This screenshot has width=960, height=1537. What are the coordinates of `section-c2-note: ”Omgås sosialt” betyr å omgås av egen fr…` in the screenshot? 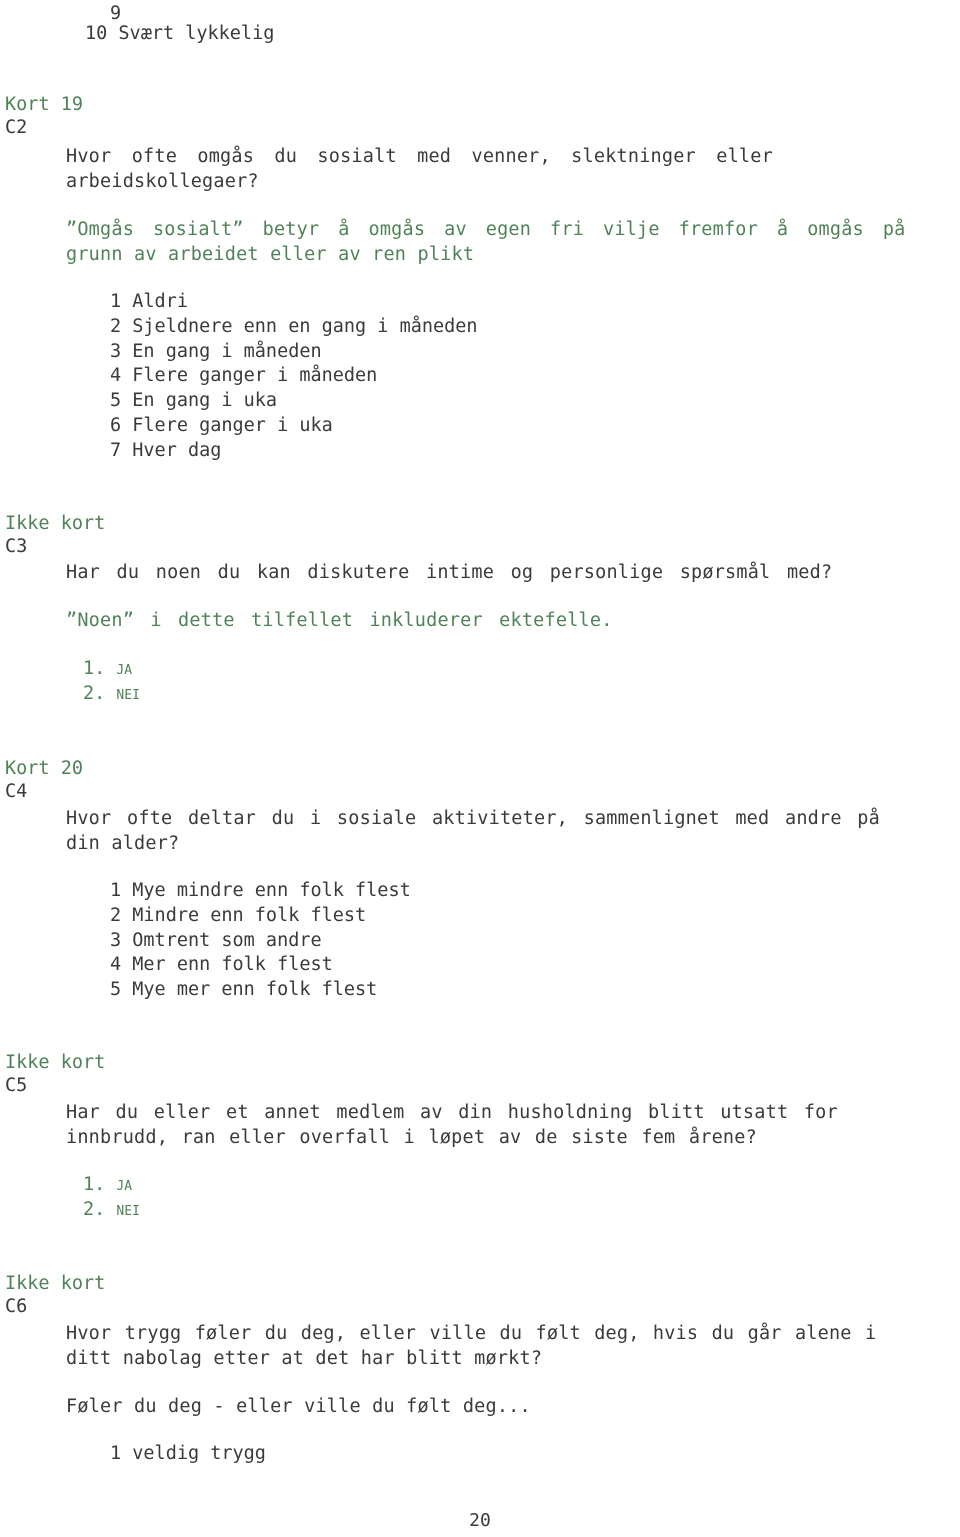 It's located at (511, 242).